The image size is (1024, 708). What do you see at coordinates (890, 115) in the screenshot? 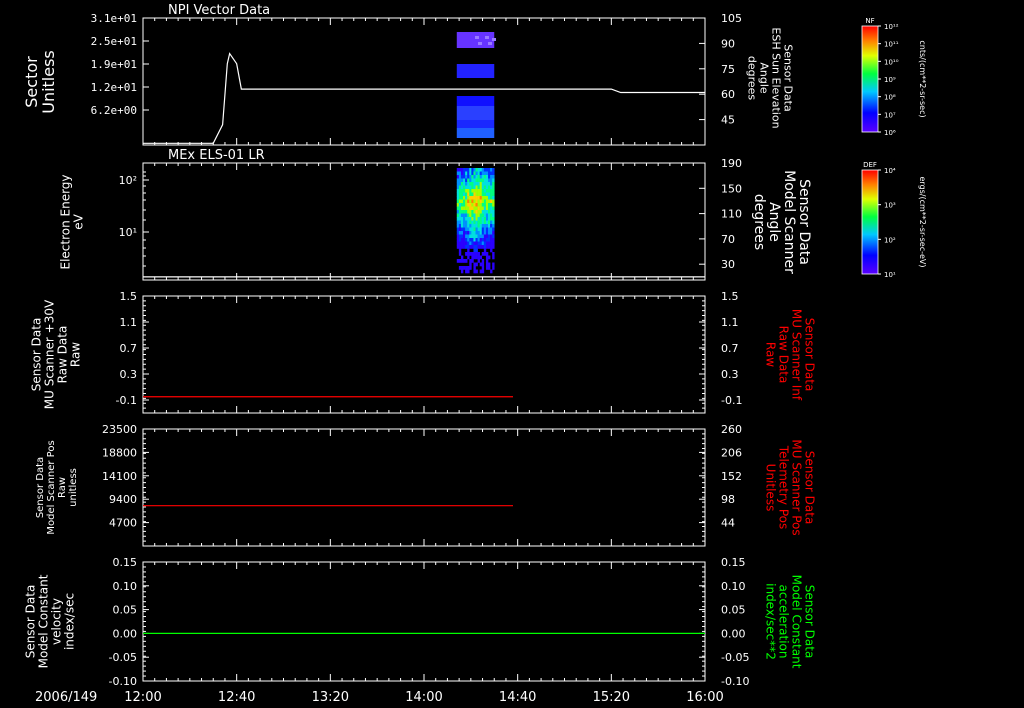
I see `colorbar-tick-label: 10⁷` at bounding box center [890, 115].